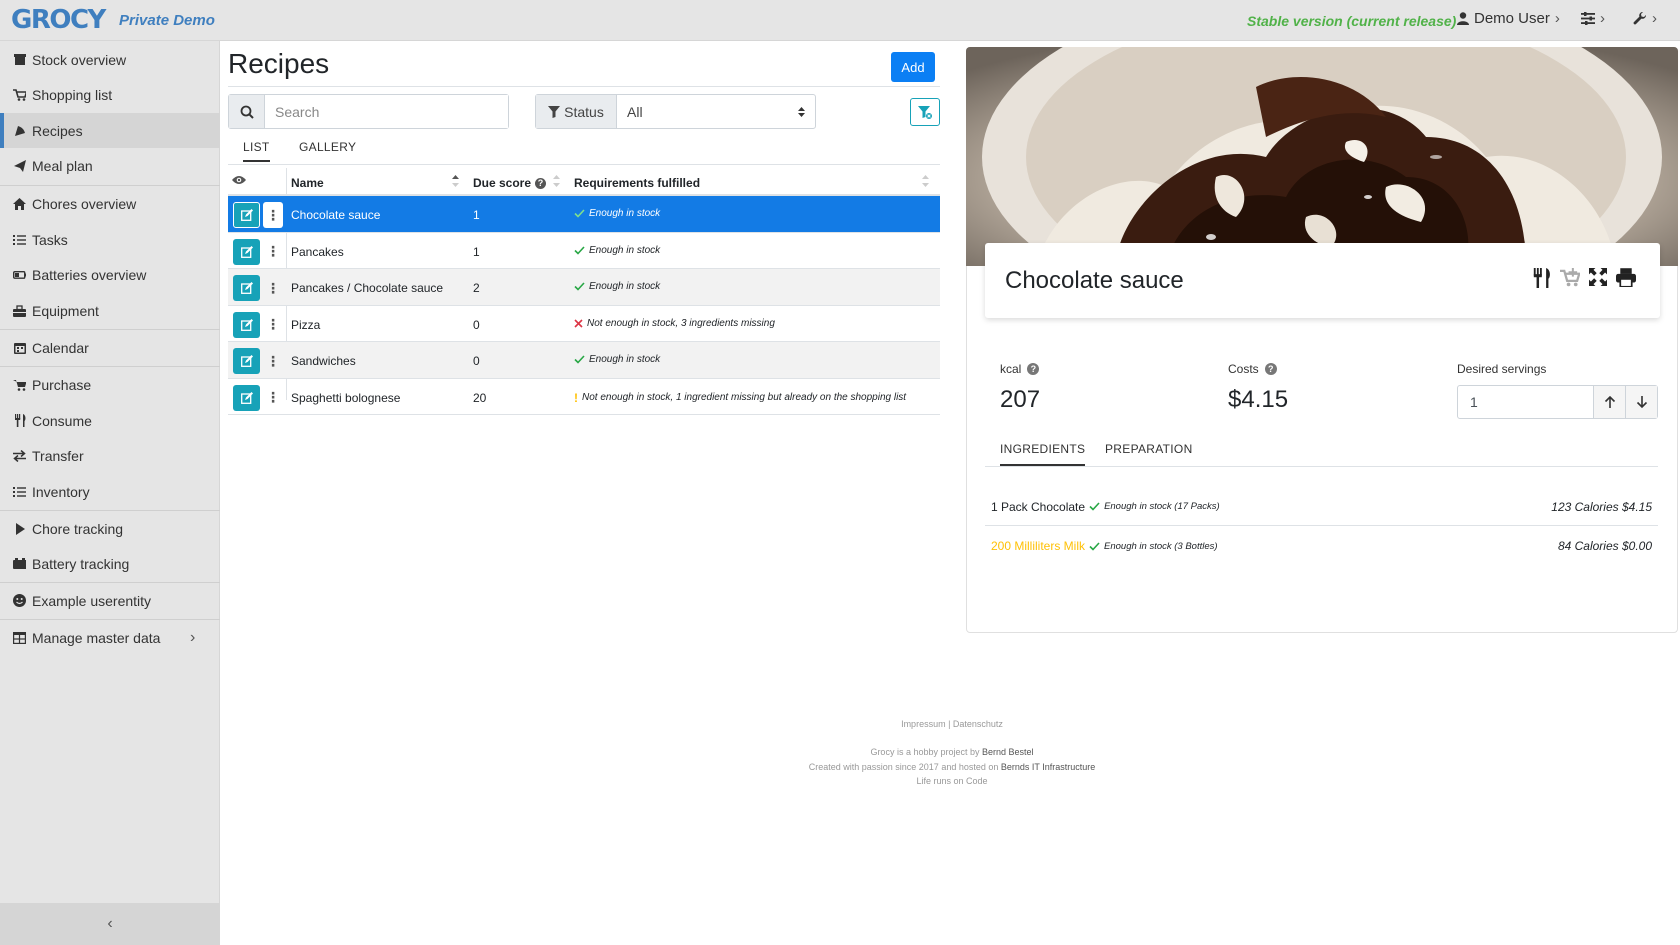  Describe the element at coordinates (579, 359) in the screenshot. I see `check-icon` at that location.